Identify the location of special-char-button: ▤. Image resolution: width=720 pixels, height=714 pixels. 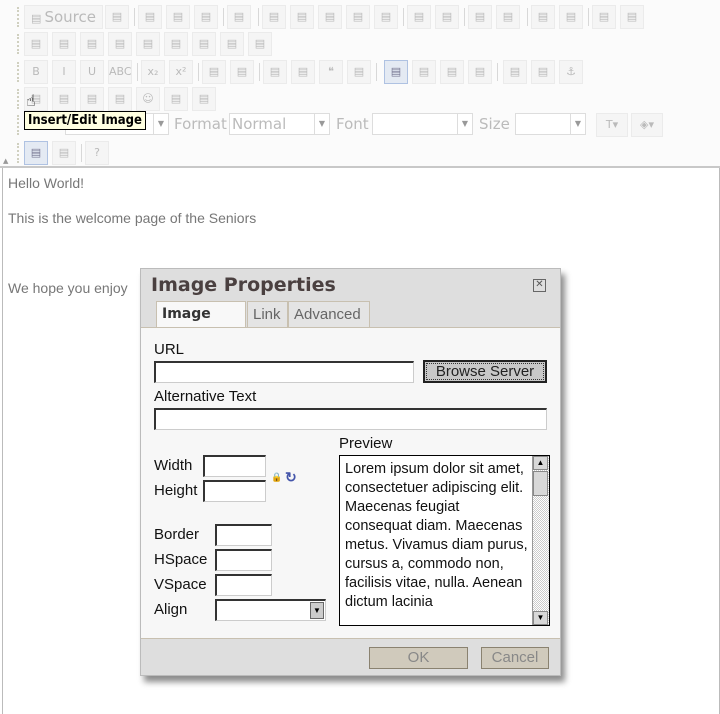
(176, 99).